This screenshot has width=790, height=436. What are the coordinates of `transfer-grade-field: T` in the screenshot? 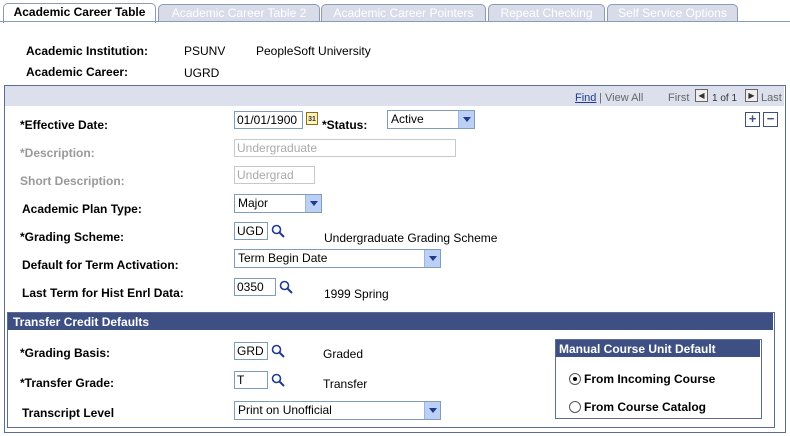 It's located at (251, 380).